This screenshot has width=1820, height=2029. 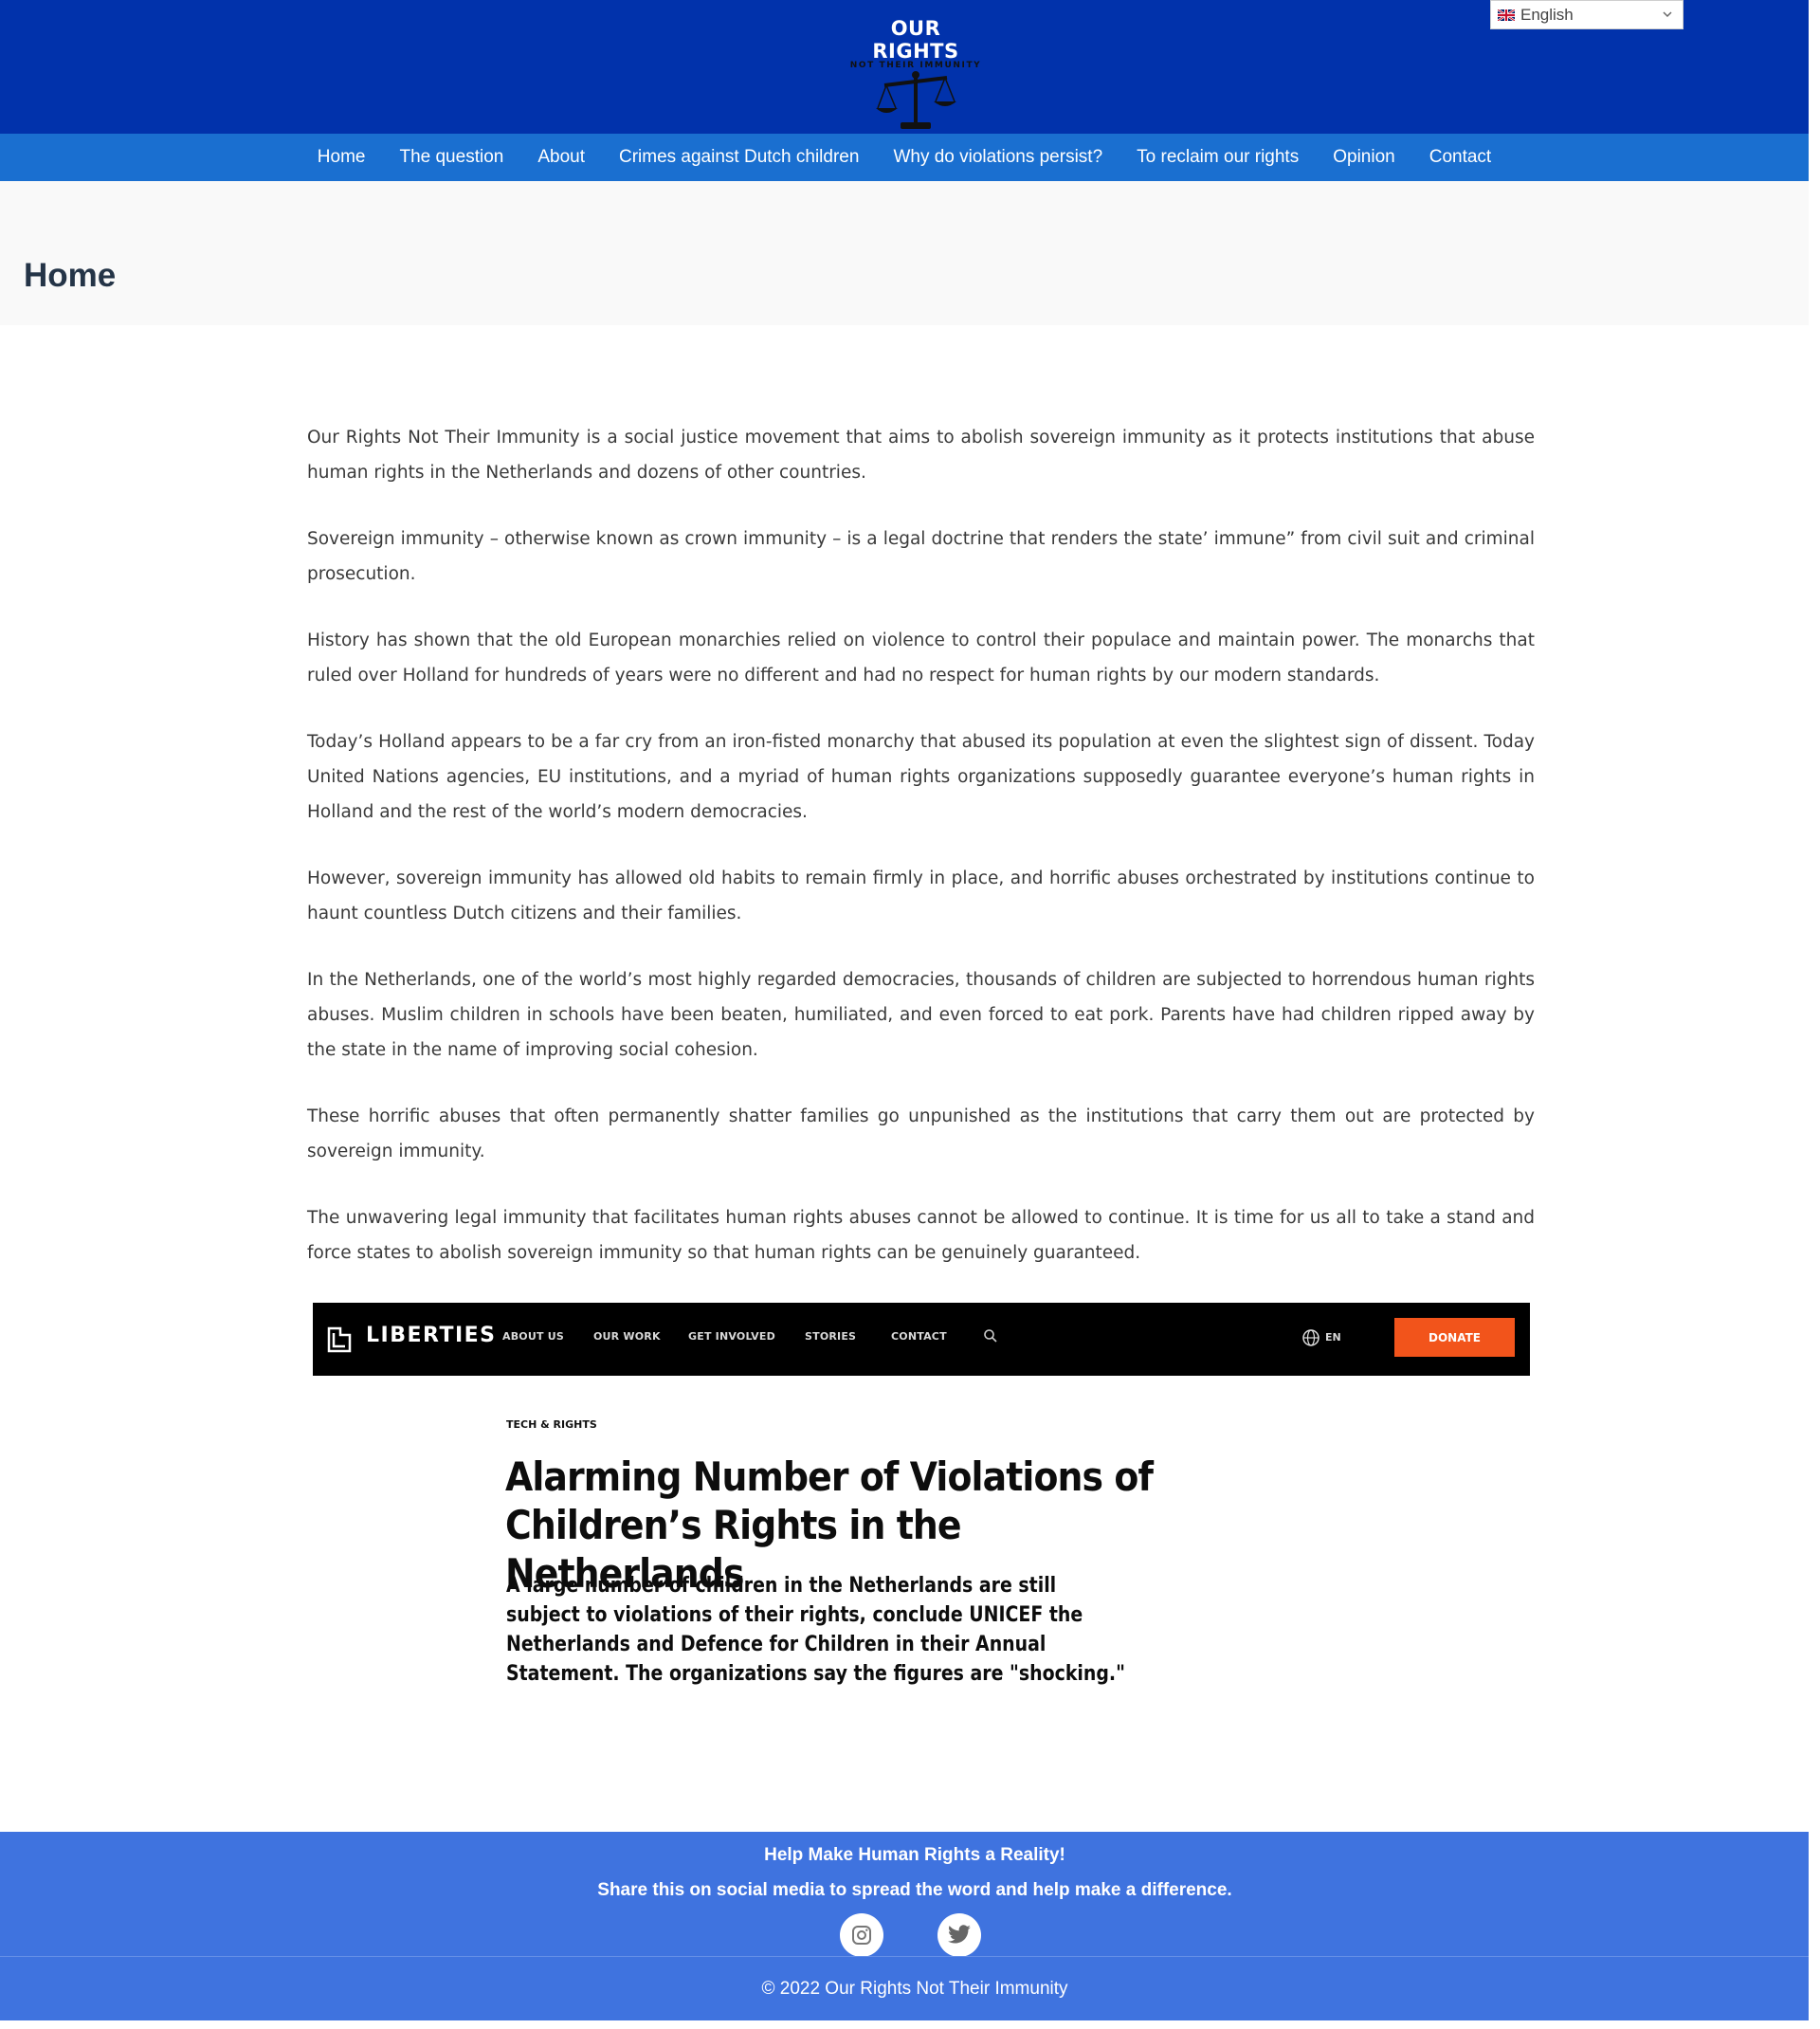 I want to click on nav-item-contact: Contact, so click(x=1460, y=157).